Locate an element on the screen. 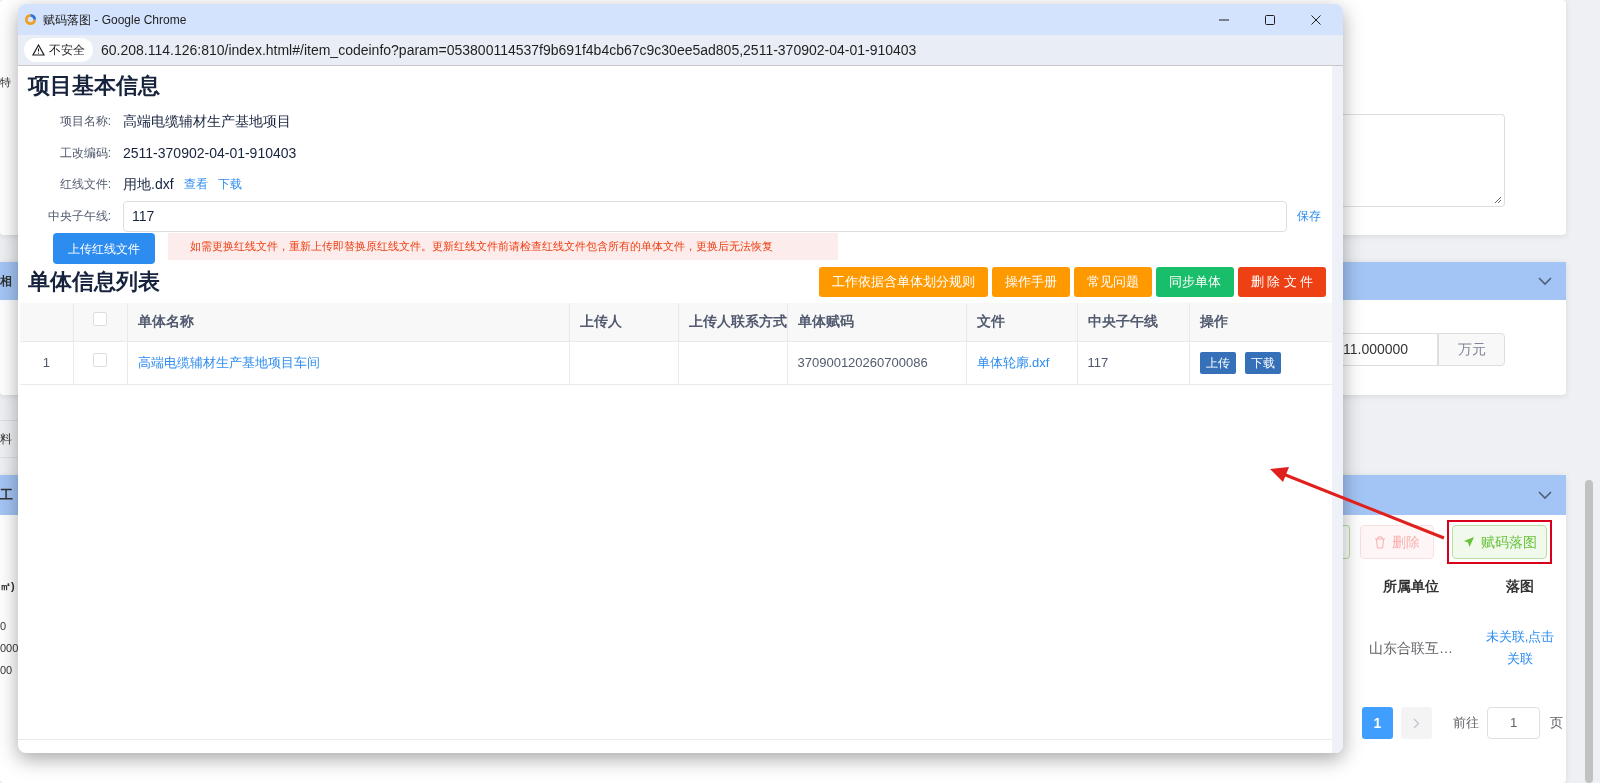  action-button: 常见问题 is located at coordinates (1112, 282).